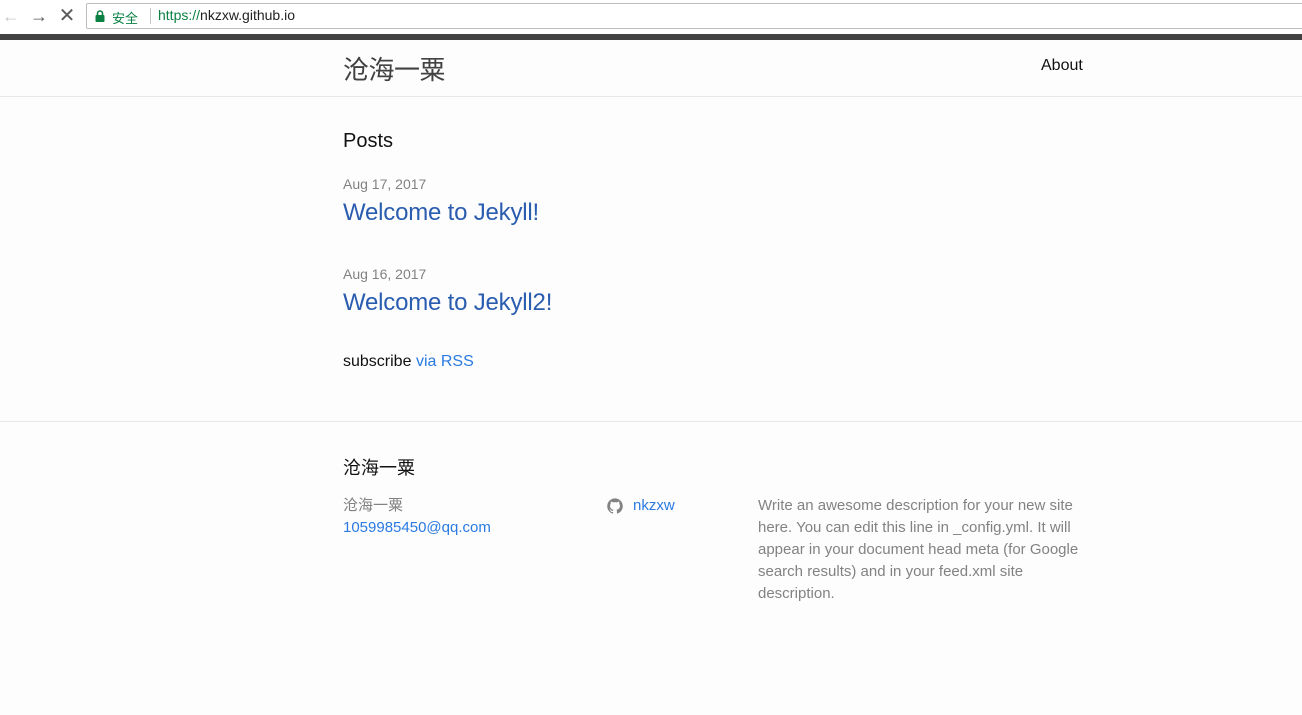 This screenshot has width=1302, height=715. What do you see at coordinates (39, 16) in the screenshot?
I see `forward-arrow-icon: →` at bounding box center [39, 16].